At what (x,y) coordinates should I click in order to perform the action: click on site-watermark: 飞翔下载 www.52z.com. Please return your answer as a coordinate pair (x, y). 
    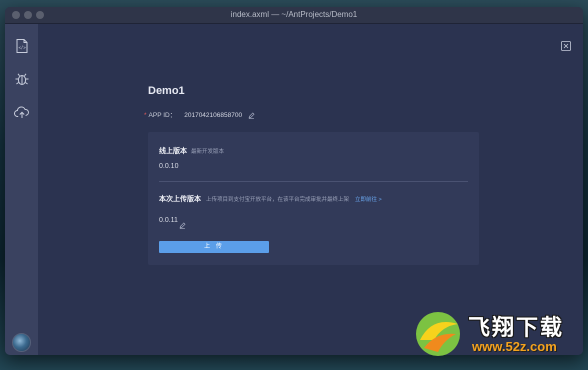
    Looking at the image, I should click on (496, 336).